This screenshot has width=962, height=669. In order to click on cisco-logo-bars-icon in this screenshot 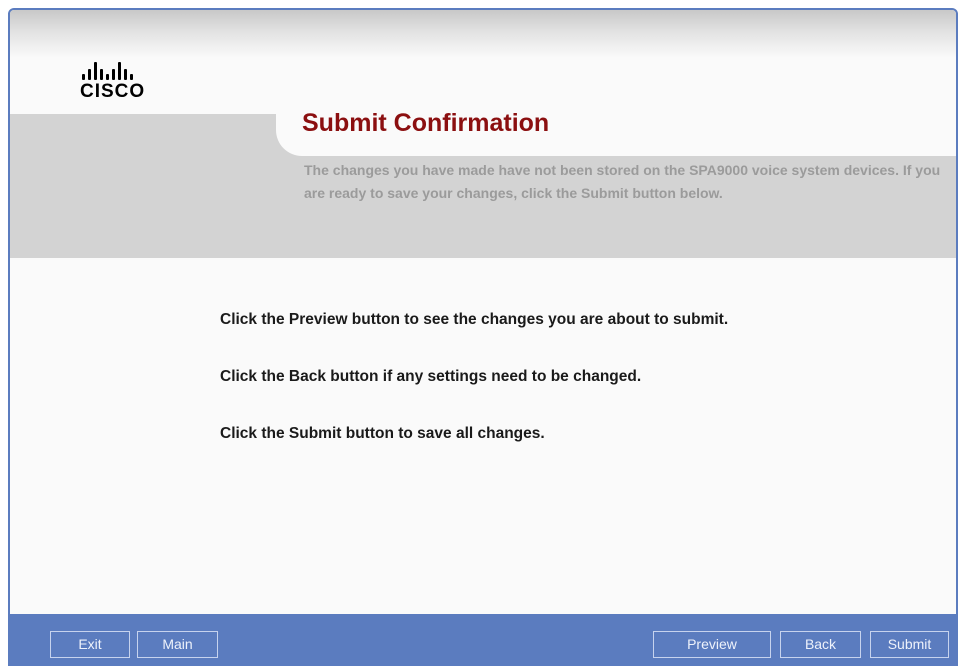, I will do `click(136, 70)`.